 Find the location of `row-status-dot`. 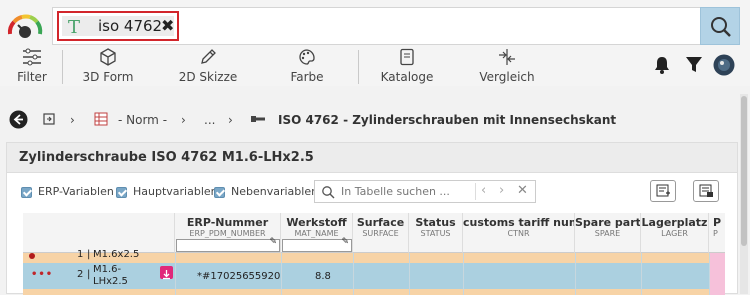

row-status-dot is located at coordinates (32, 256).